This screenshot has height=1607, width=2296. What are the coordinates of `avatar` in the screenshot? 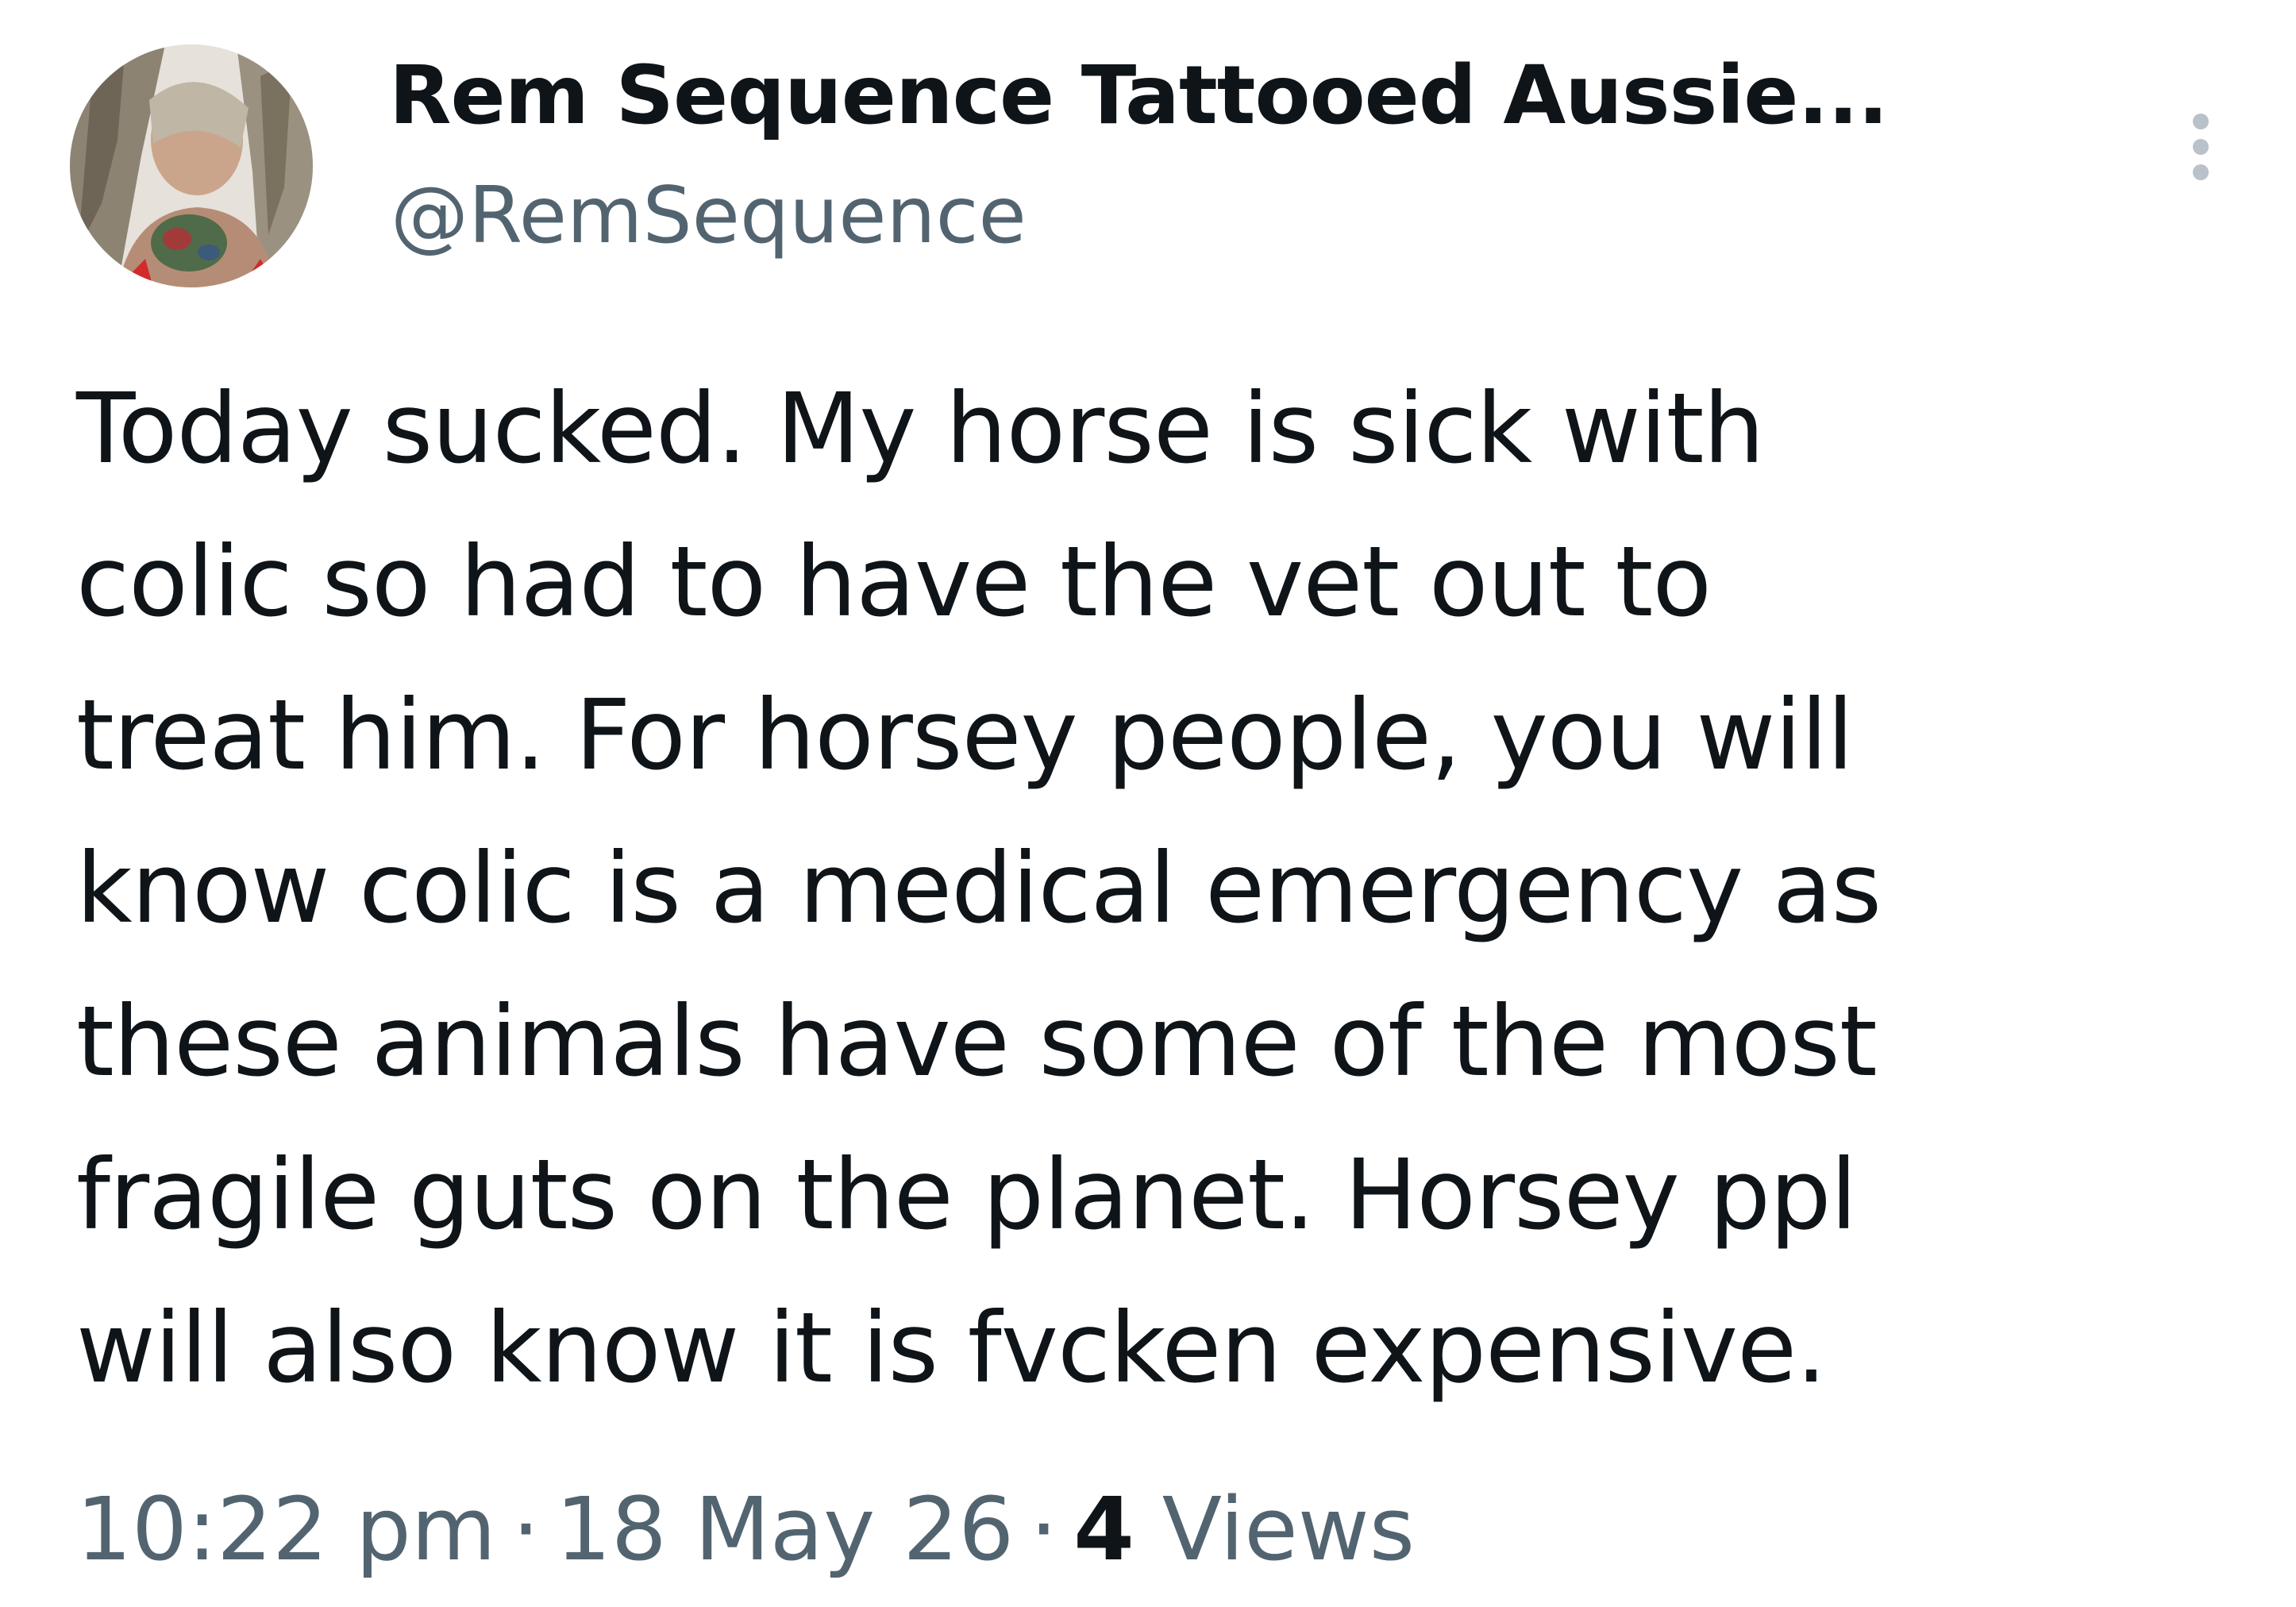 It's located at (191, 165).